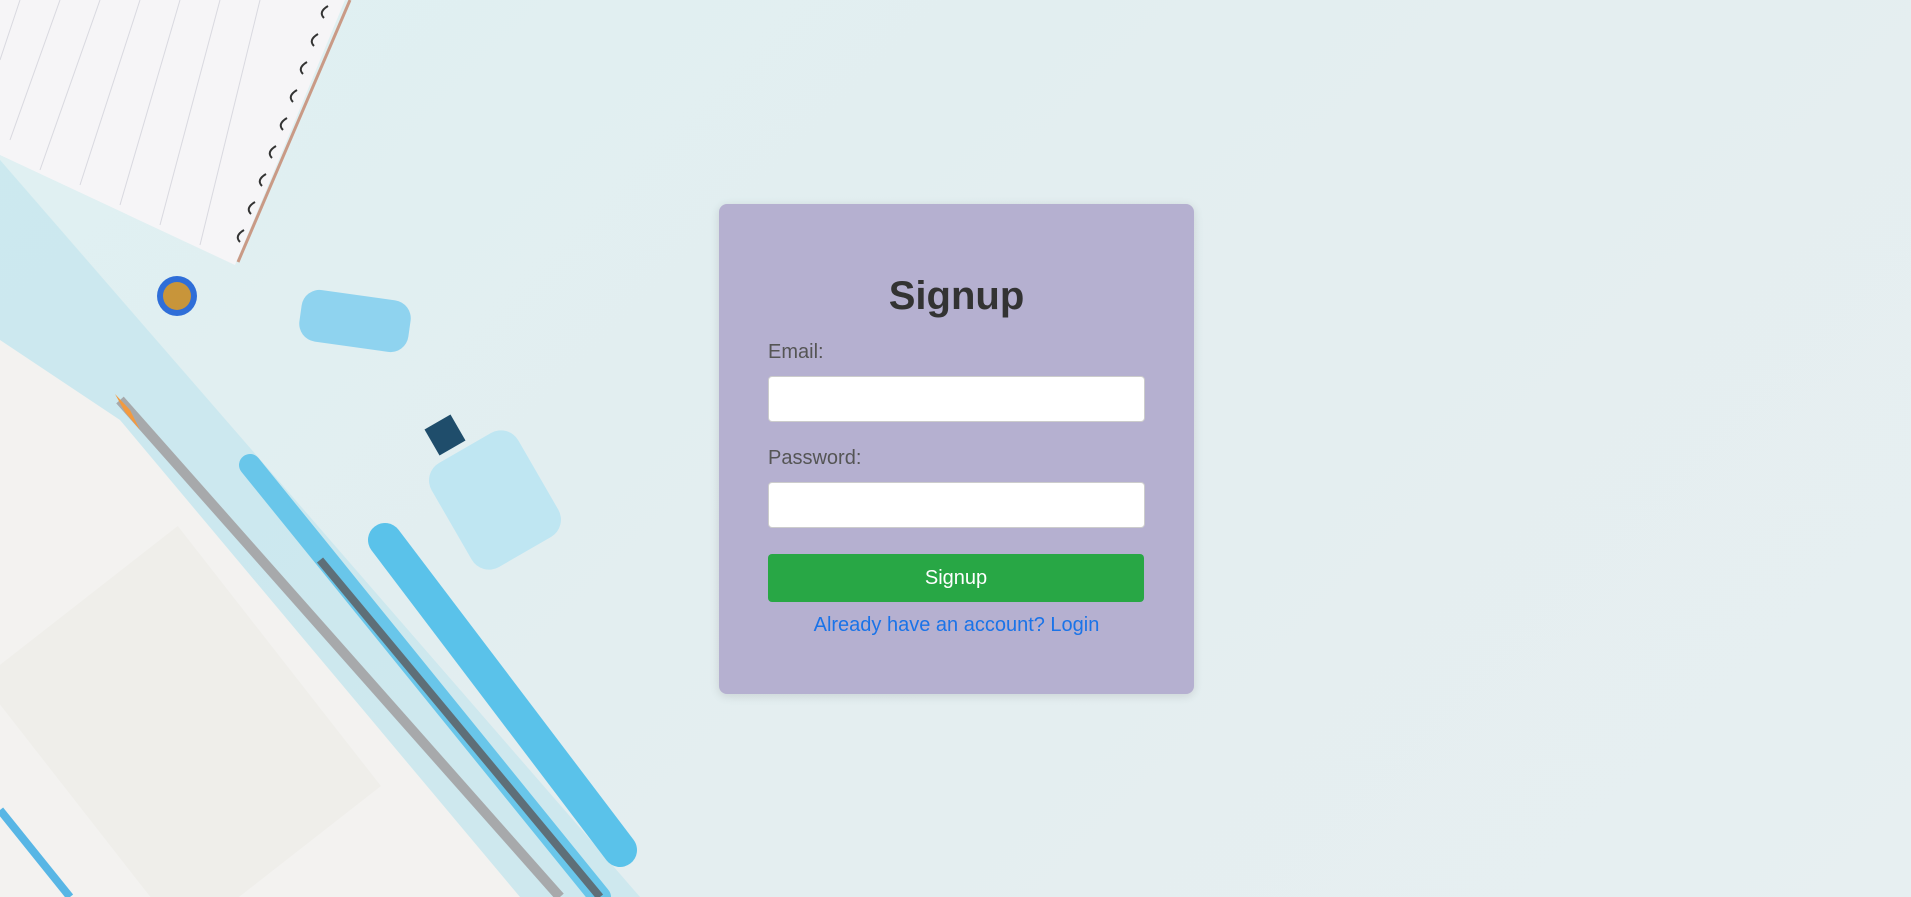 This screenshot has width=1911, height=897. Describe the element at coordinates (956, 505) in the screenshot. I see `password-field` at that location.